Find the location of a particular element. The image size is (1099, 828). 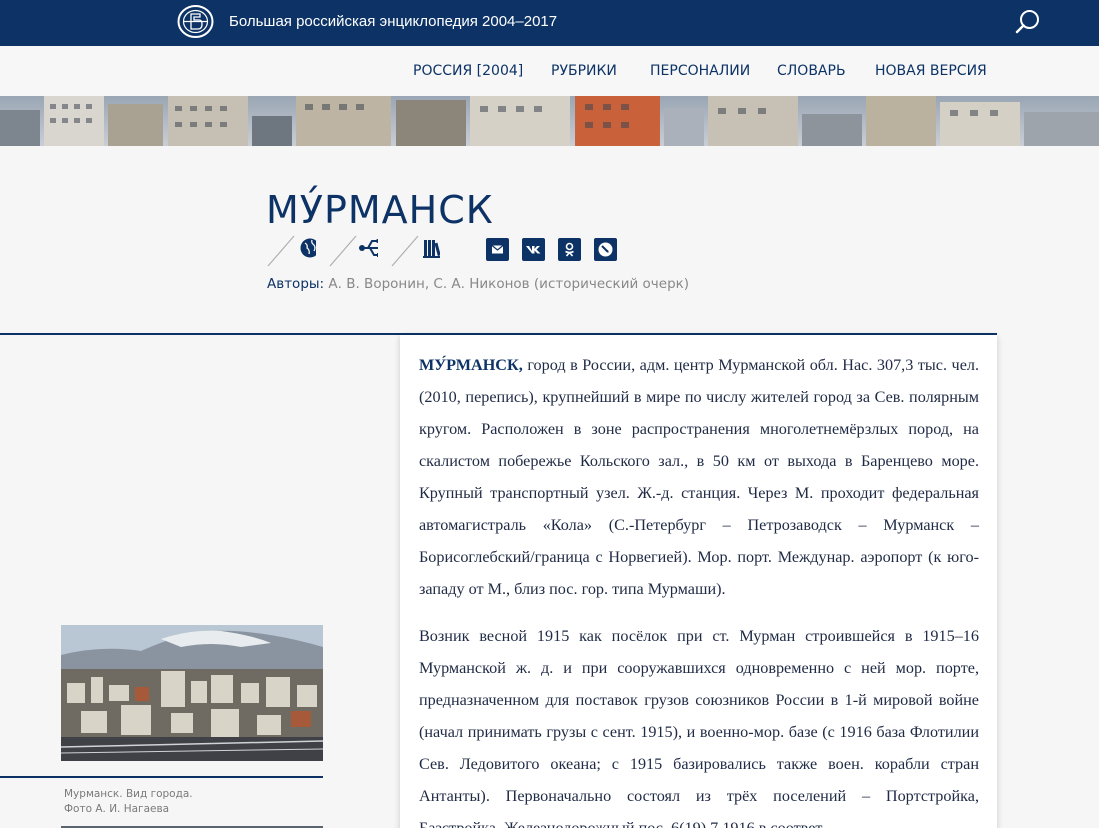

nav-item-new-version: НОВАЯ ВЕРСИЯ is located at coordinates (931, 71).